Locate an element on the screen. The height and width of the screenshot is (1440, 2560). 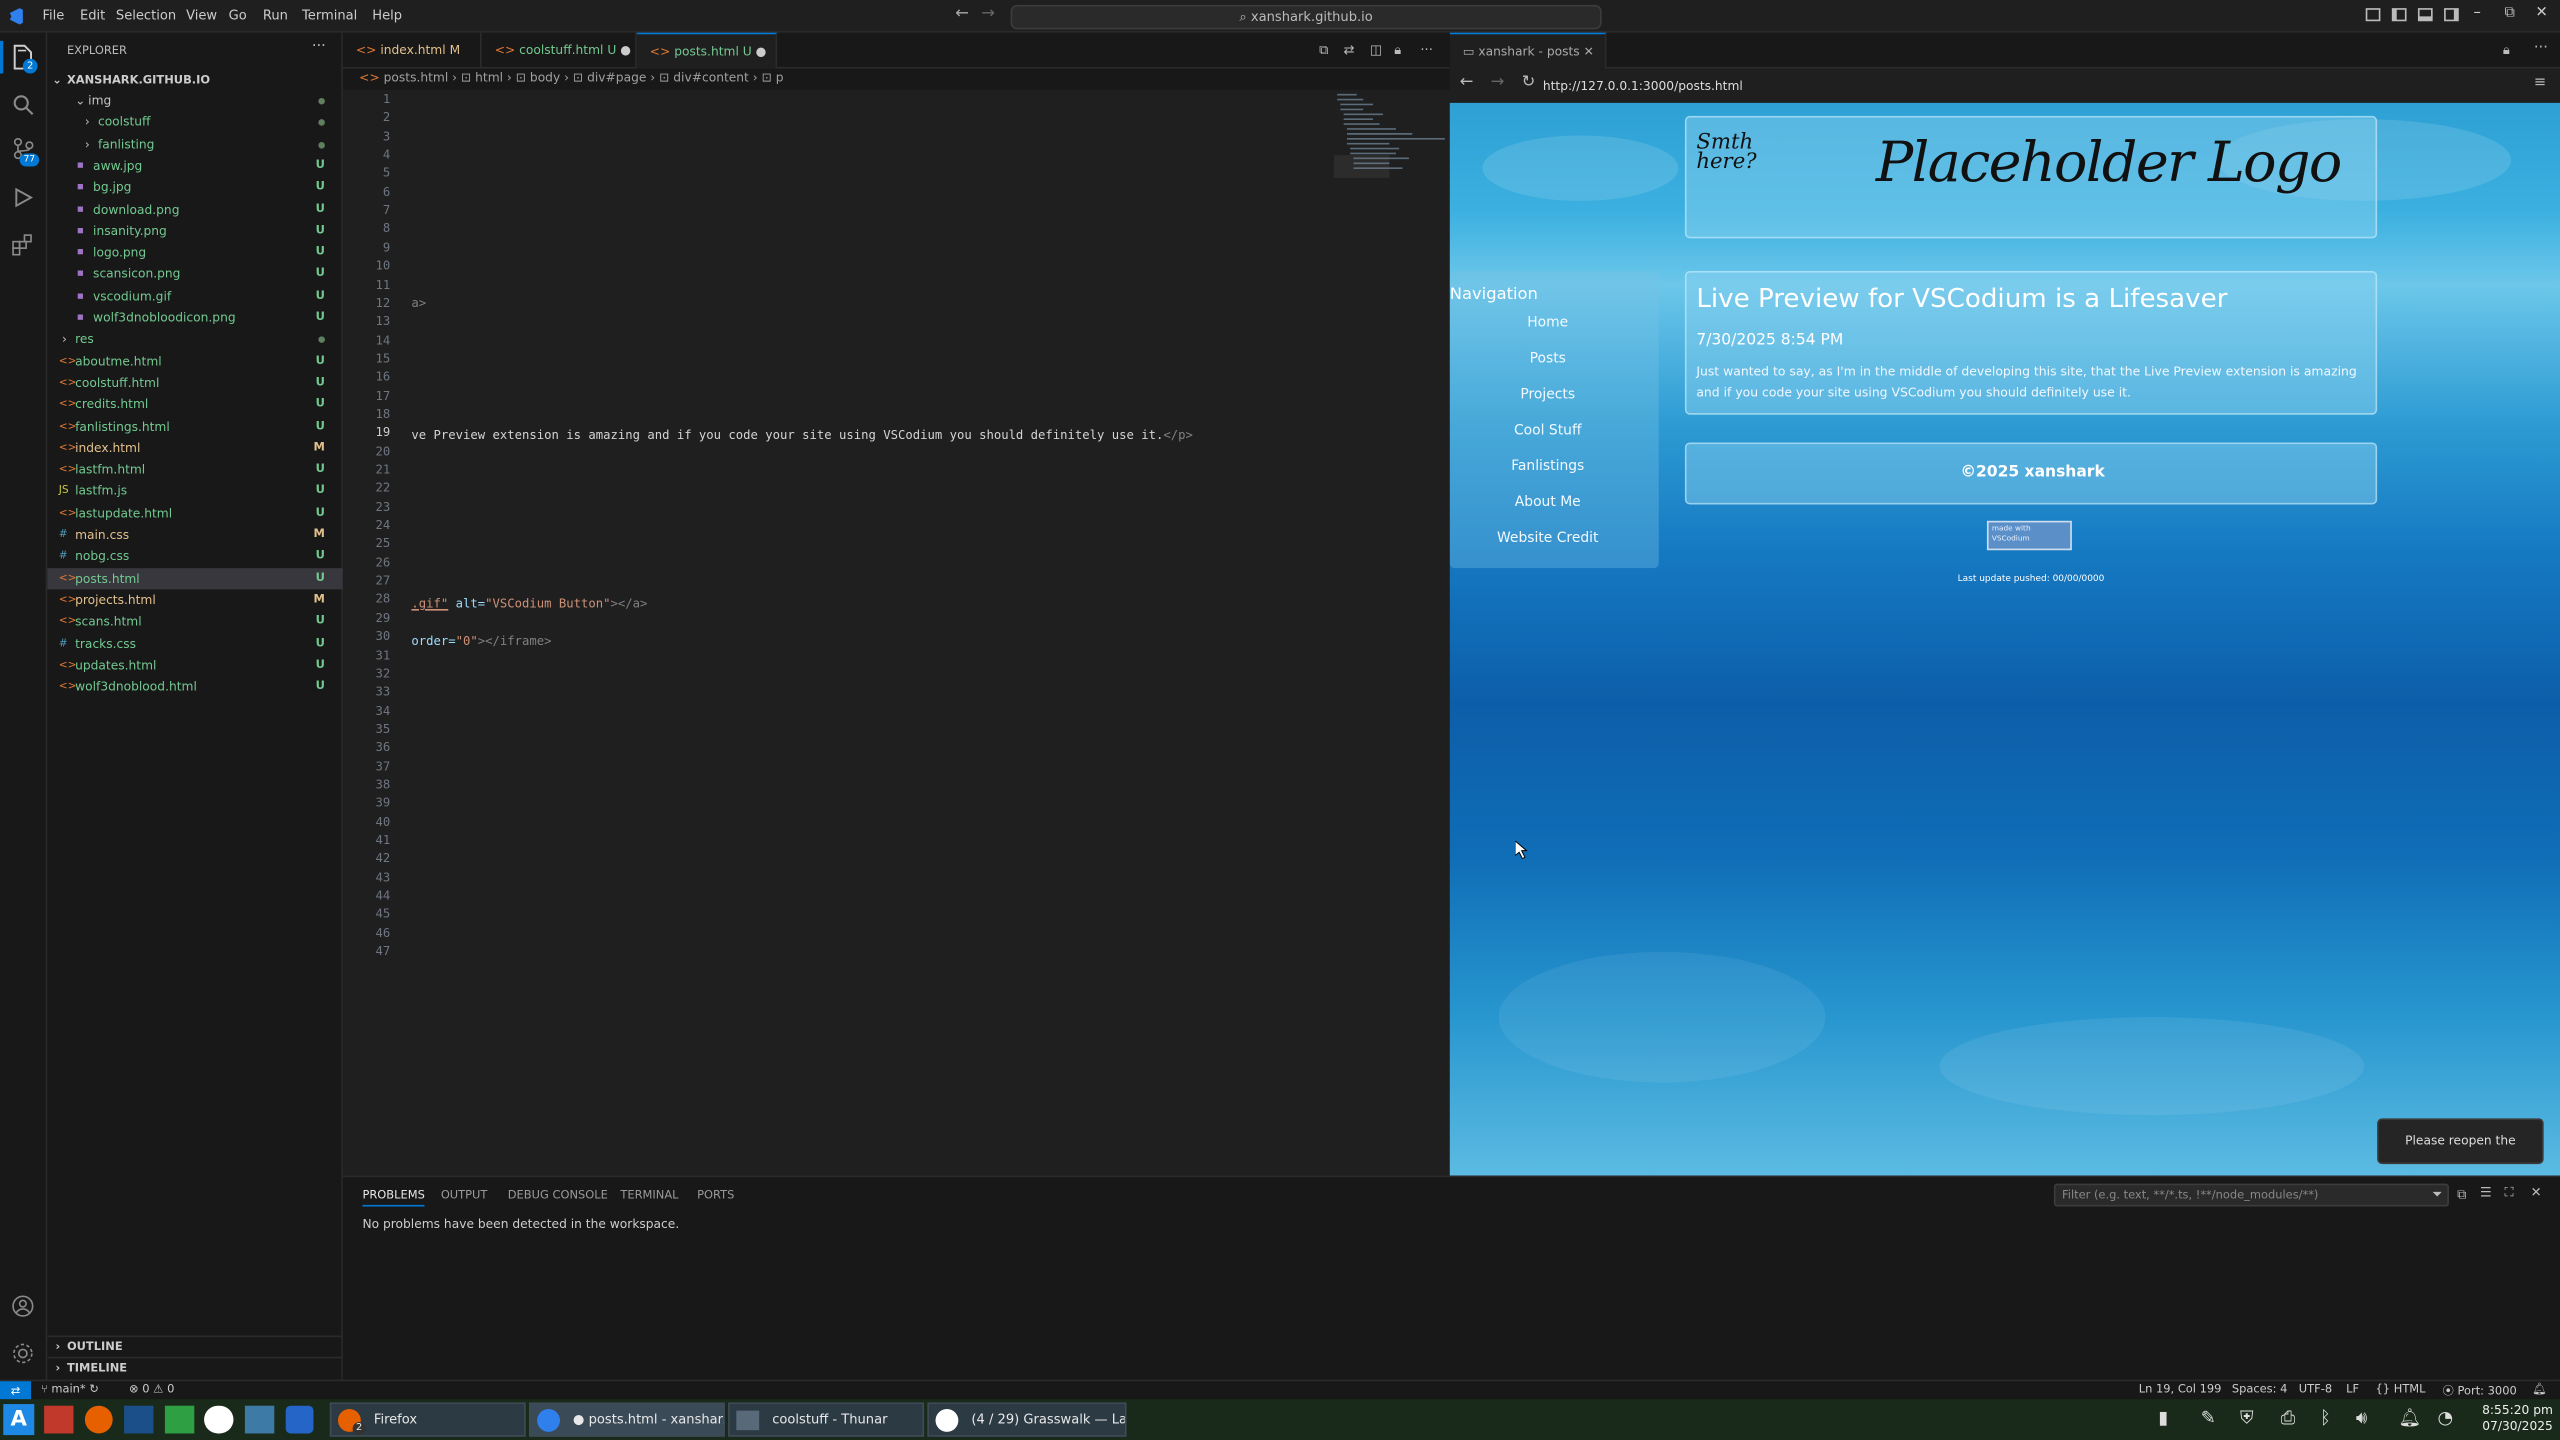
volume-icon: 🔊︎ is located at coordinates (2361, 1418).